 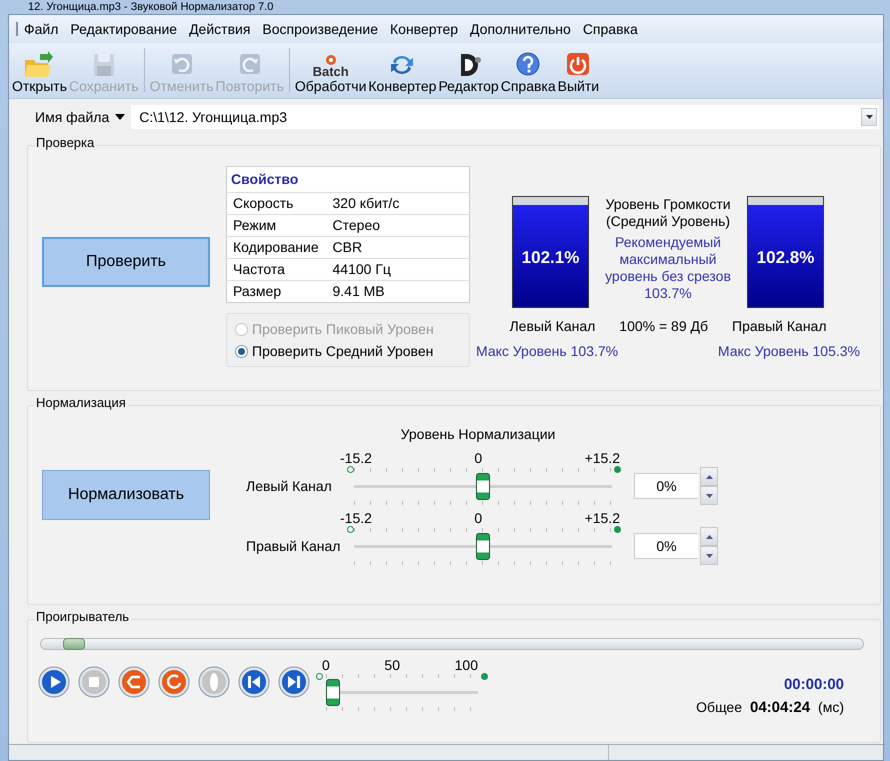 I want to click on meter-value: 102.1%, so click(x=550, y=258).